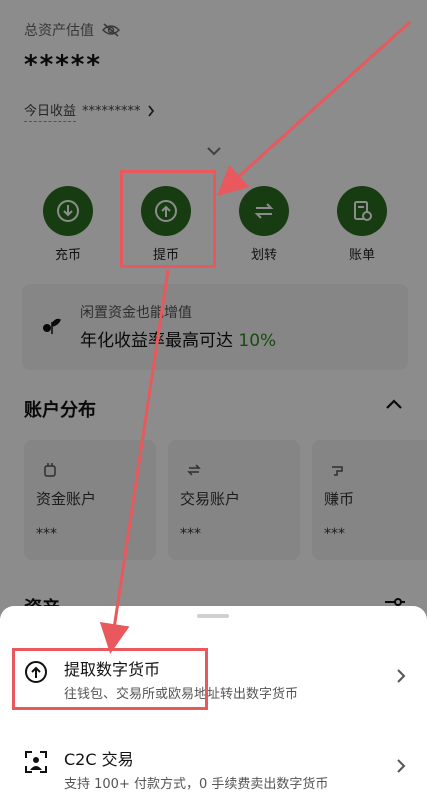 The width and height of the screenshot is (427, 806). What do you see at coordinates (110, 679) in the screenshot?
I see `withdraw-crypto-highlight-box` at bounding box center [110, 679].